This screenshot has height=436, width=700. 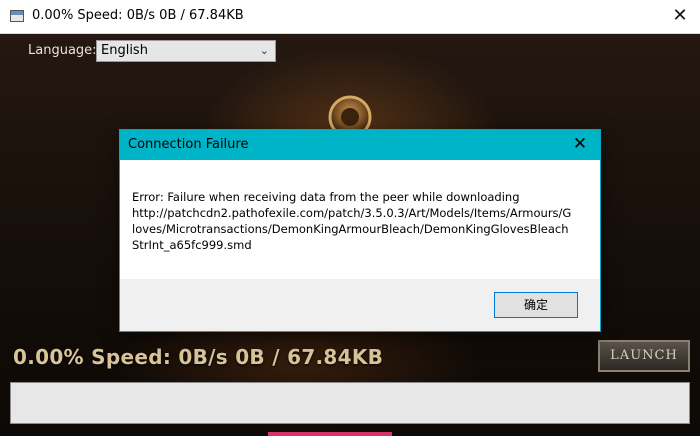 What do you see at coordinates (536, 305) in the screenshot?
I see `ok-button: 确定` at bounding box center [536, 305].